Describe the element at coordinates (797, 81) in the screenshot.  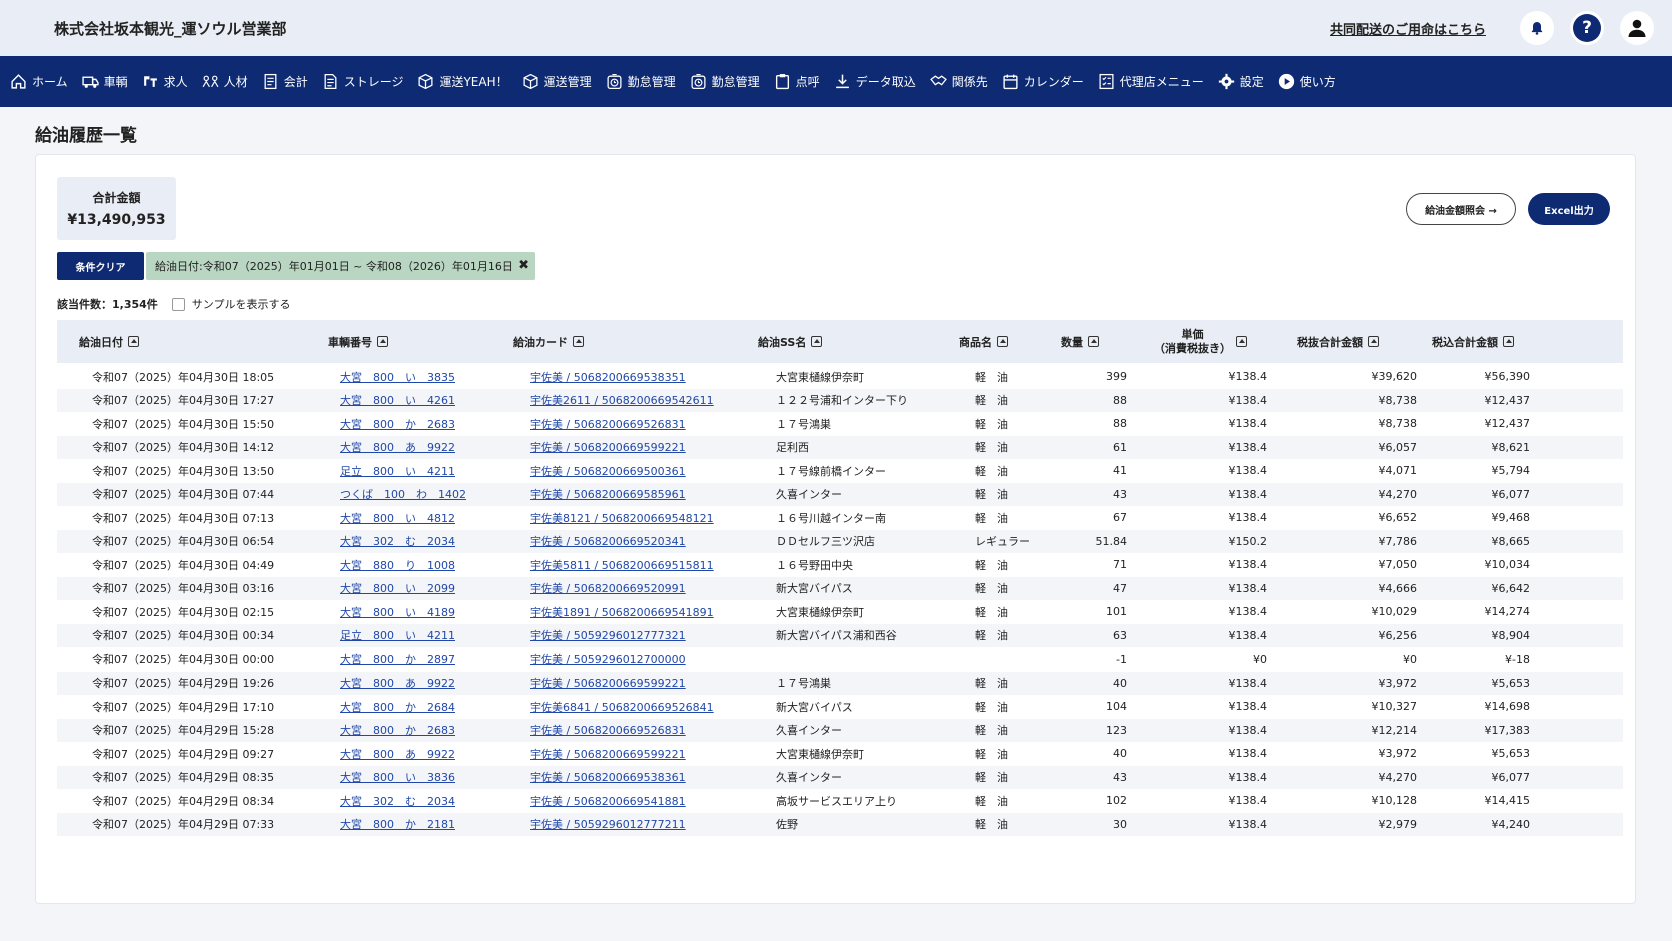
I see `nav-item-10: 点呼` at that location.